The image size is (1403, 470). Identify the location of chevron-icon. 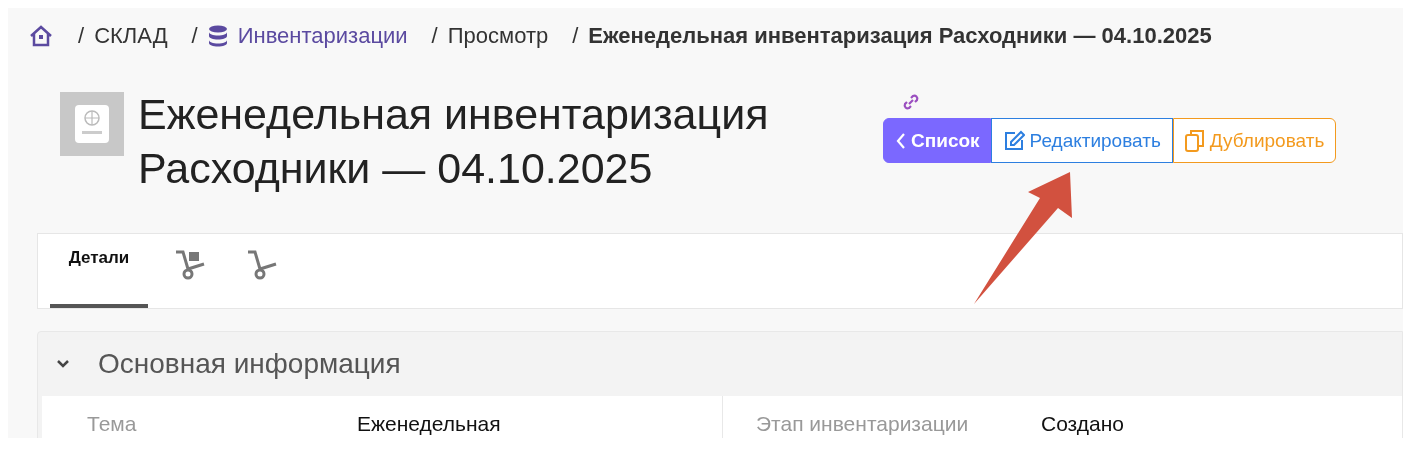
(63, 364).